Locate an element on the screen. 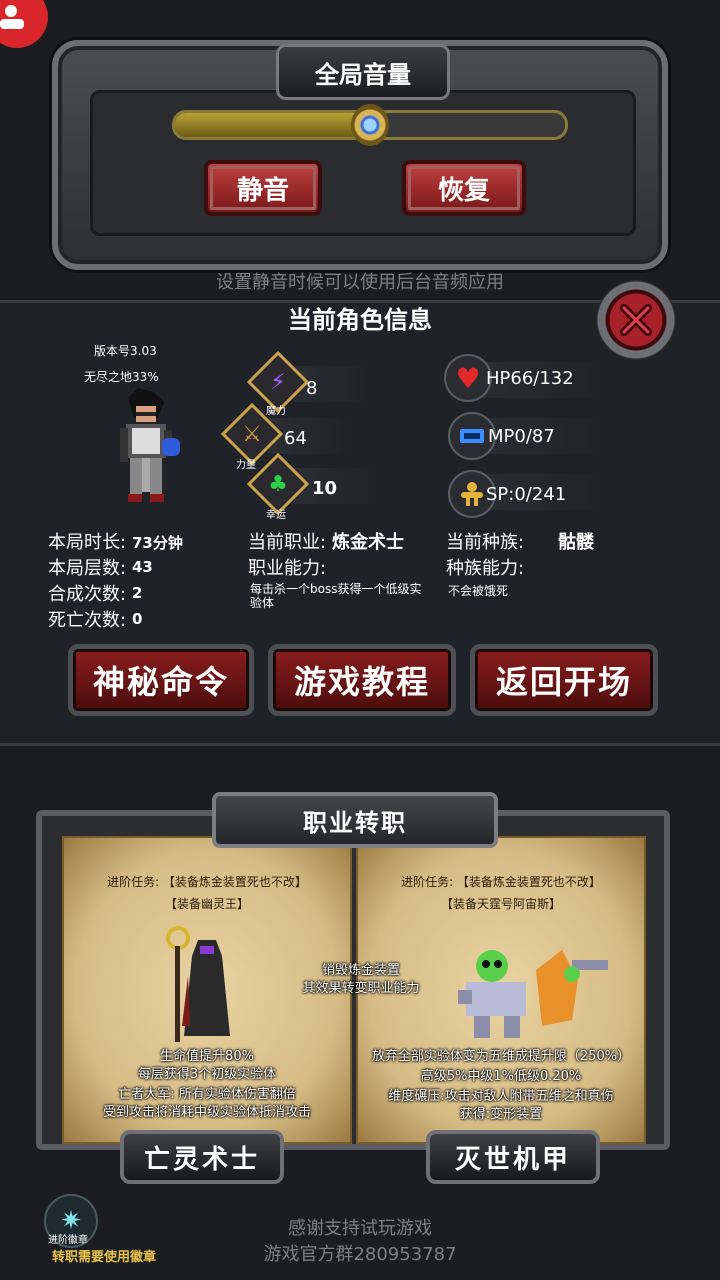 The image size is (720, 1280). duration-value: 73分钟 is located at coordinates (157, 543).